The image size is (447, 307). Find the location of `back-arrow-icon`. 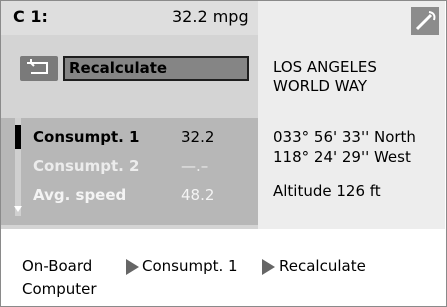

back-arrow-icon is located at coordinates (37, 66).